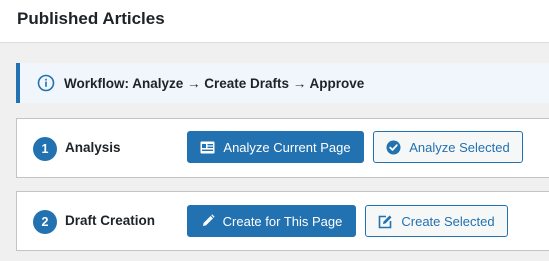  I want to click on step-label: Analysis, so click(93, 147).